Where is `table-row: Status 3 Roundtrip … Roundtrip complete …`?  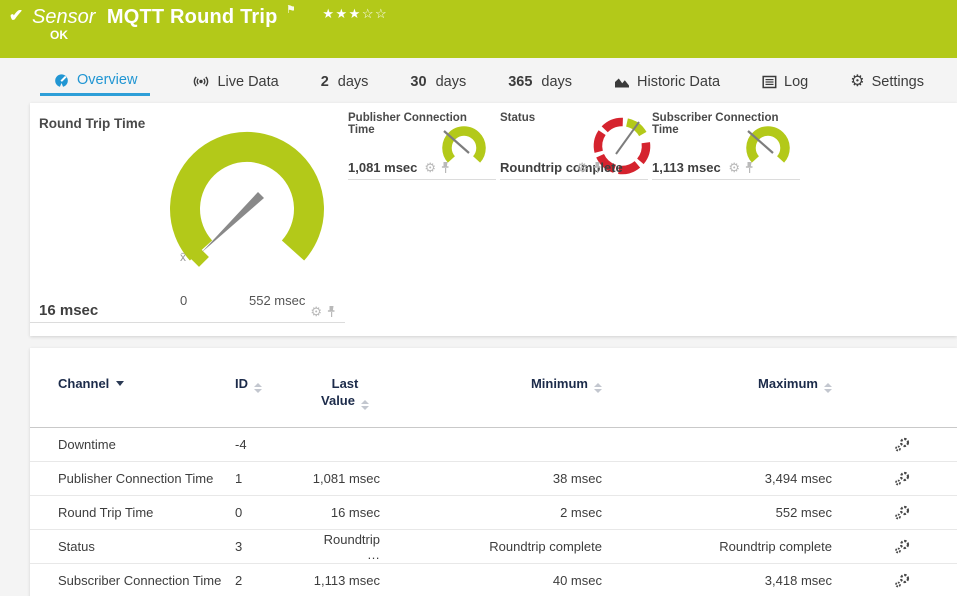
table-row: Status 3 Roundtrip … Roundtrip complete … is located at coordinates (493, 547).